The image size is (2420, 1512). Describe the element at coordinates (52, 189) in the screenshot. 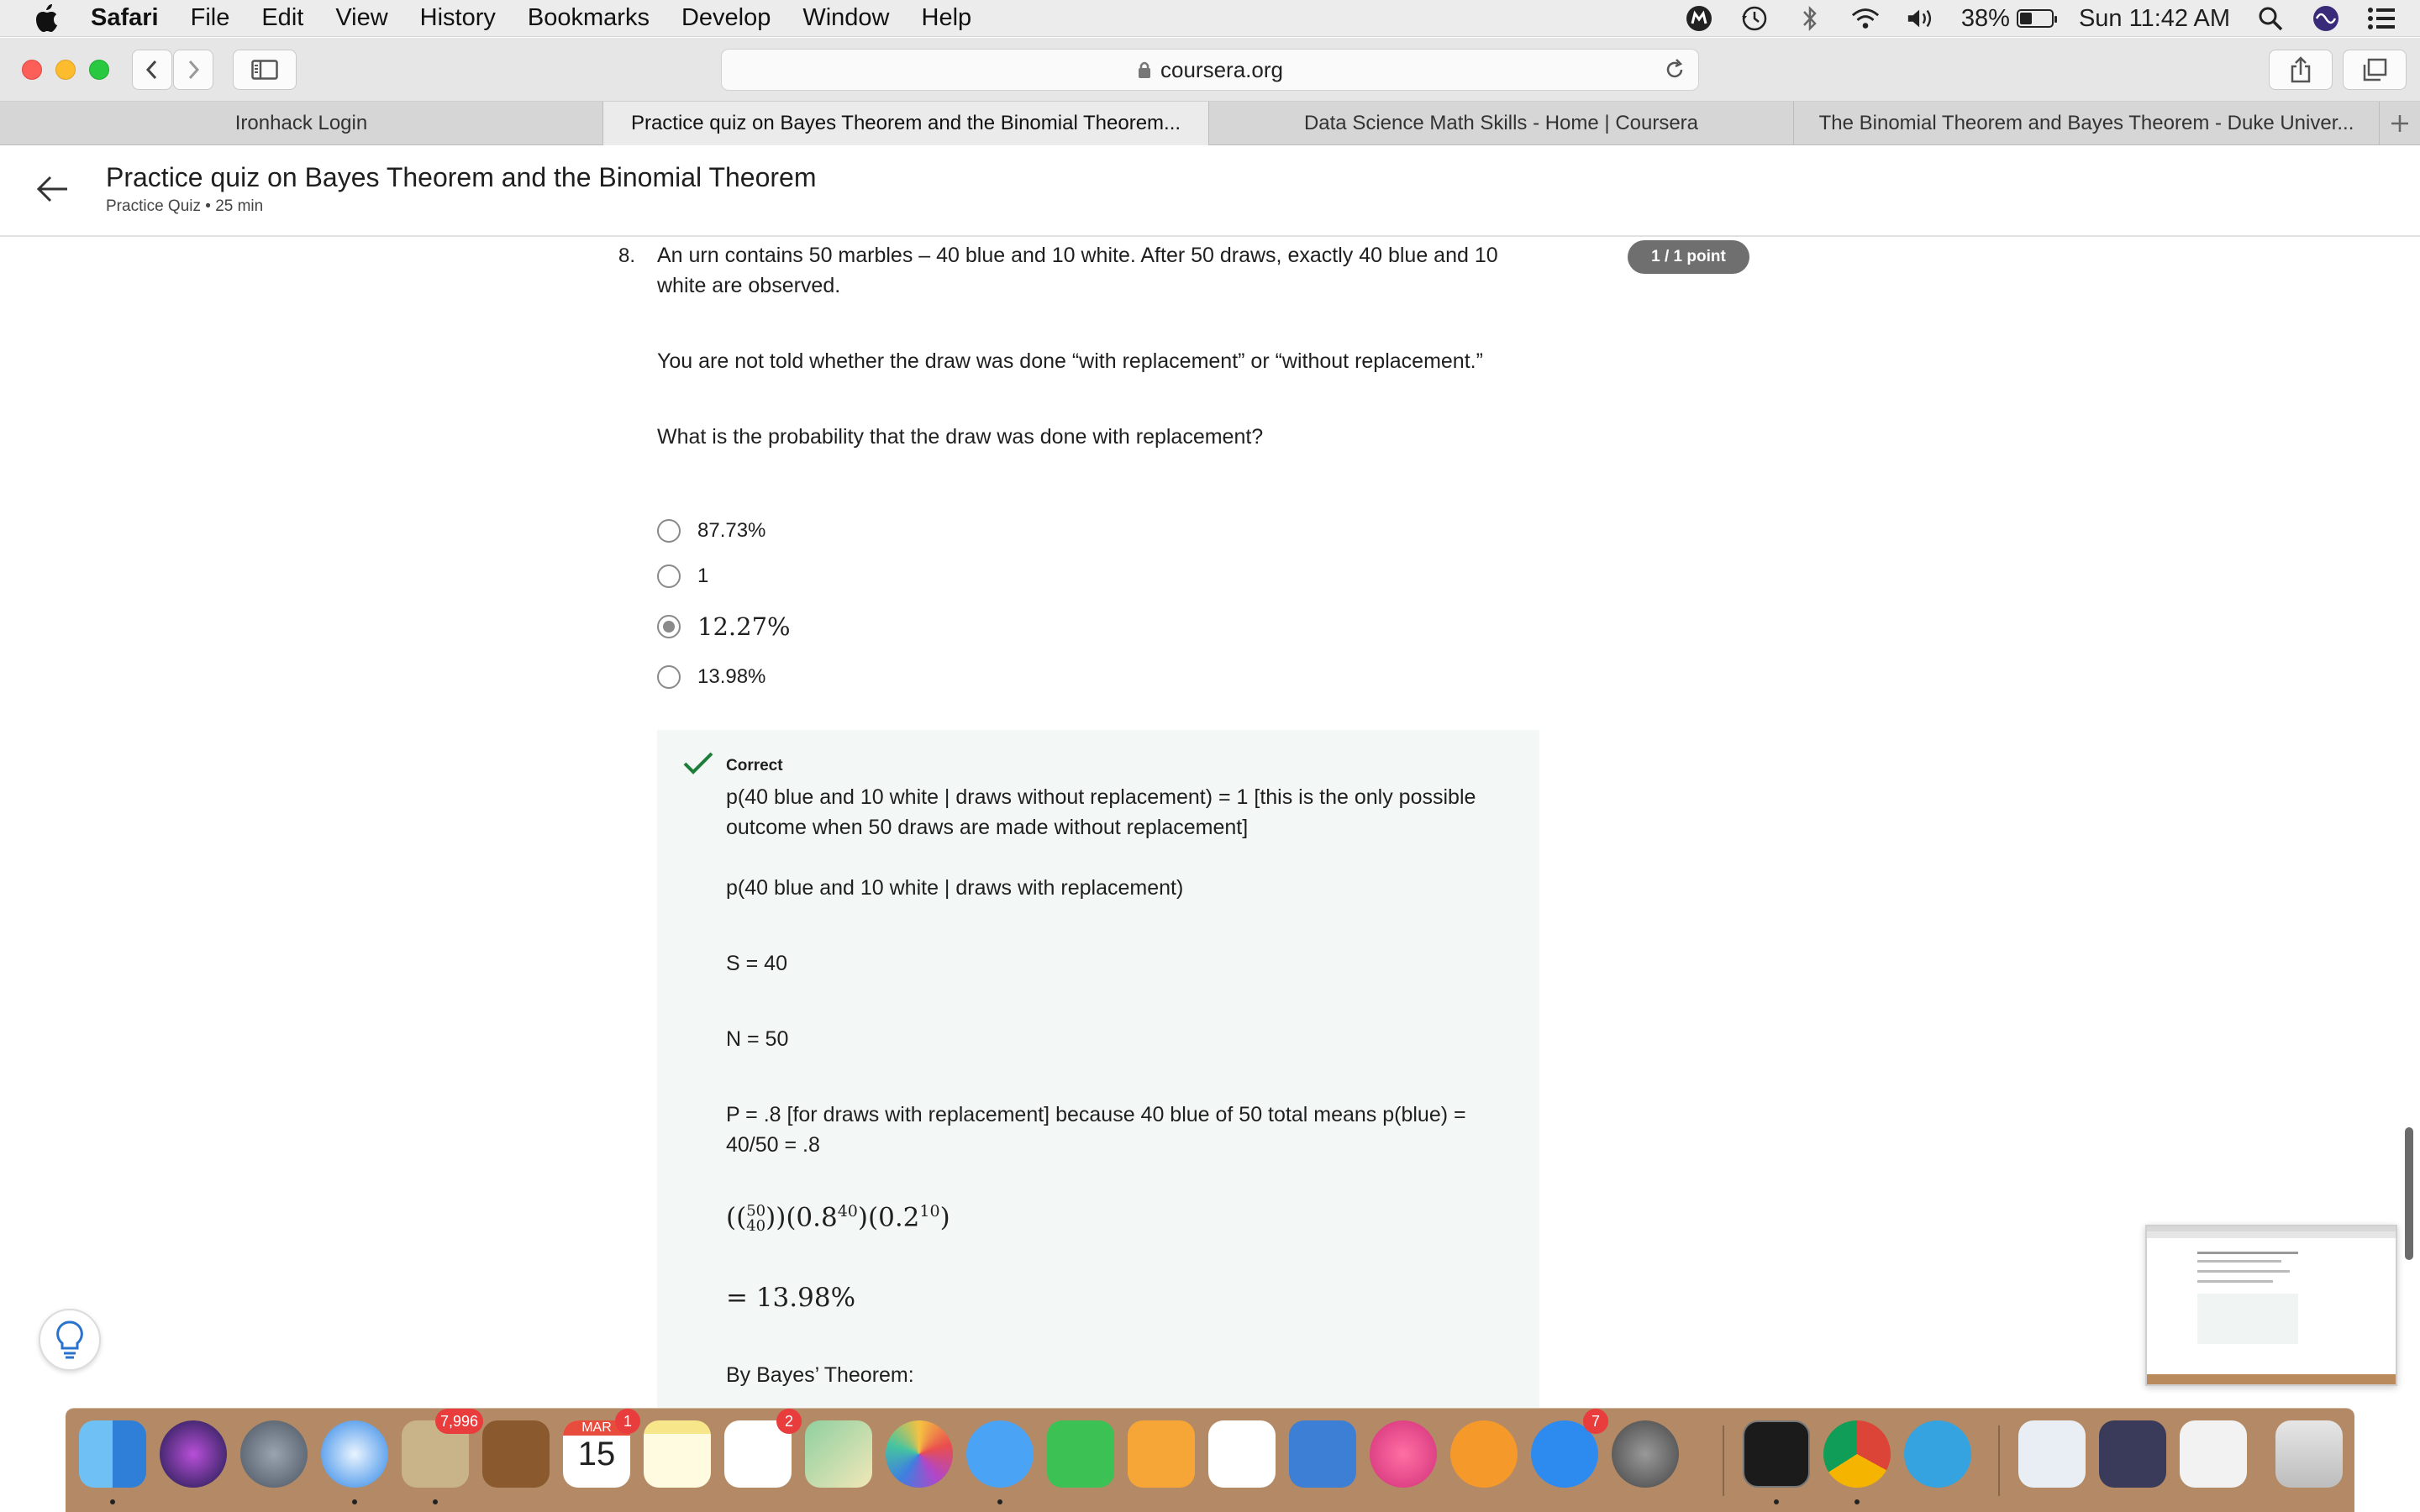

I see `back-arrow-icon` at that location.